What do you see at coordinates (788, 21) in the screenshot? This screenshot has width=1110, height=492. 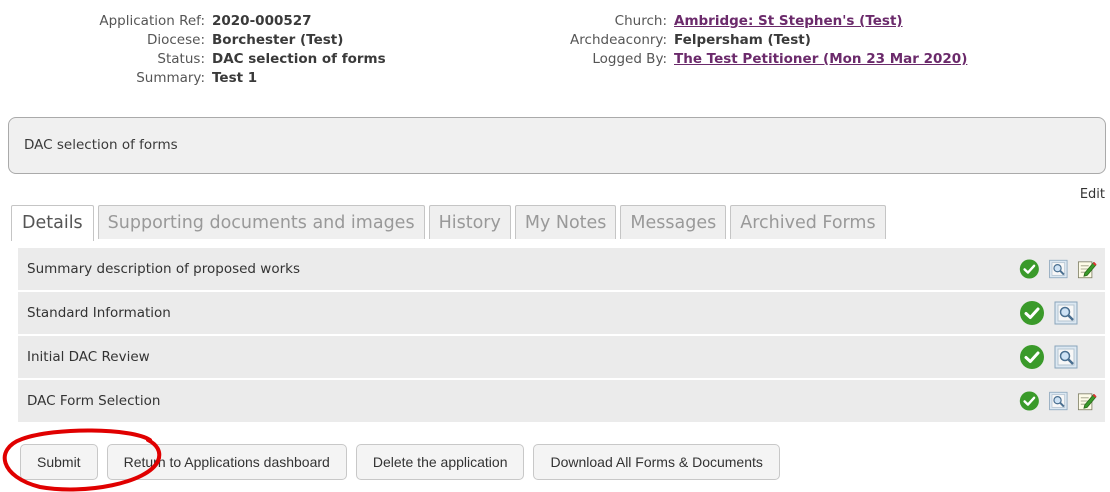 I see `church-link: Ambridge: St Stephen's (Test)` at bounding box center [788, 21].